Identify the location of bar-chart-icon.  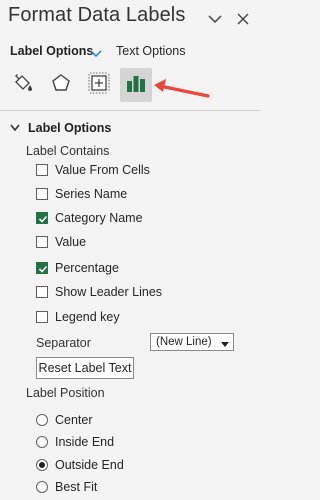
(136, 85).